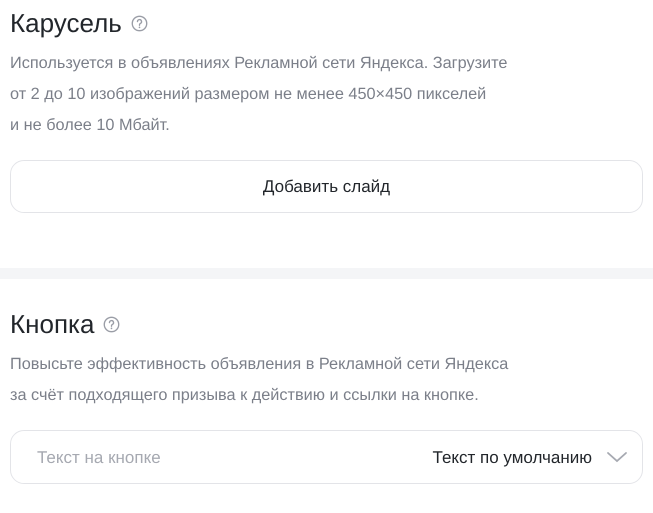 The height and width of the screenshot is (513, 653). I want to click on section-description: Повысьте эффективность объявления в Рекламной сети Яндекса за счёт подходящего призыва к действию и ссылки на кнопке., so click(260, 380).